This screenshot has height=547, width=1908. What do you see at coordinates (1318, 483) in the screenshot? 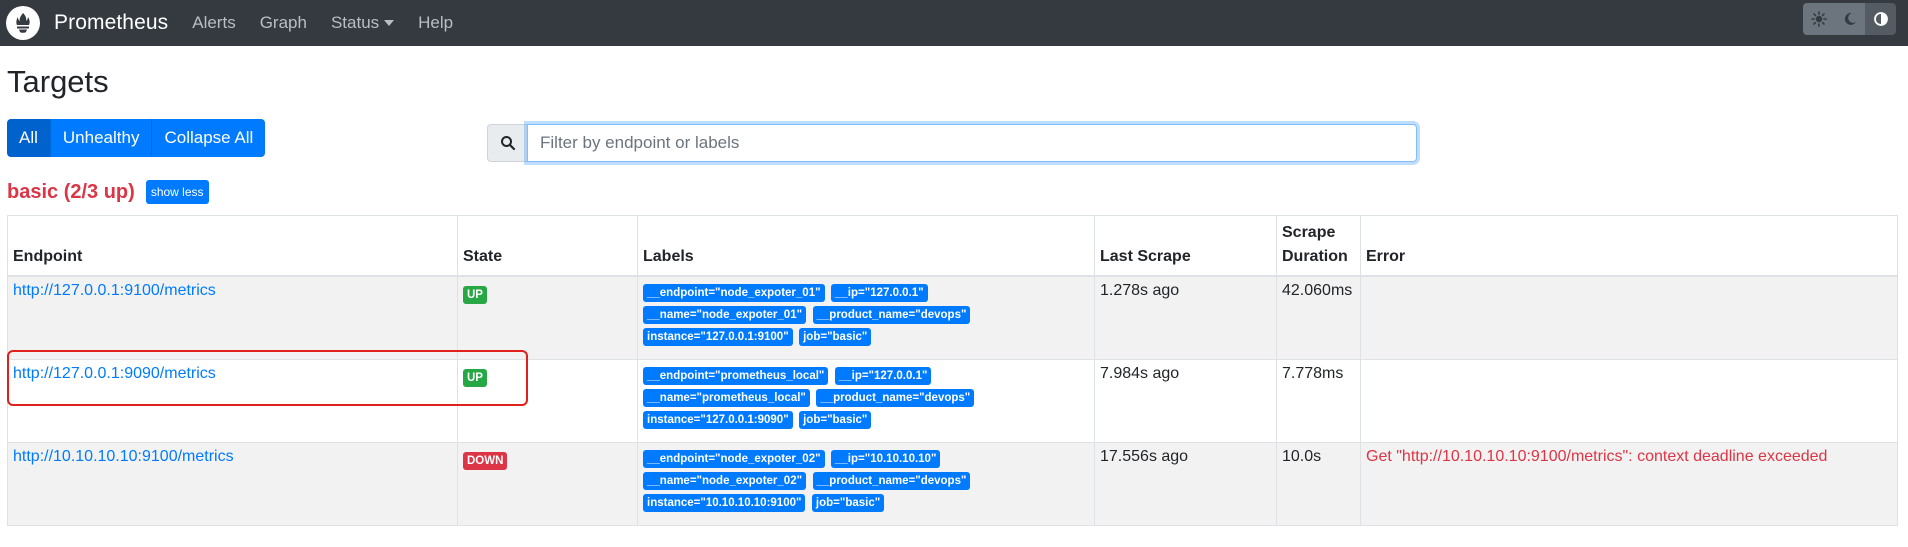
I see `scrape-duration-cell: 10.0s` at bounding box center [1318, 483].